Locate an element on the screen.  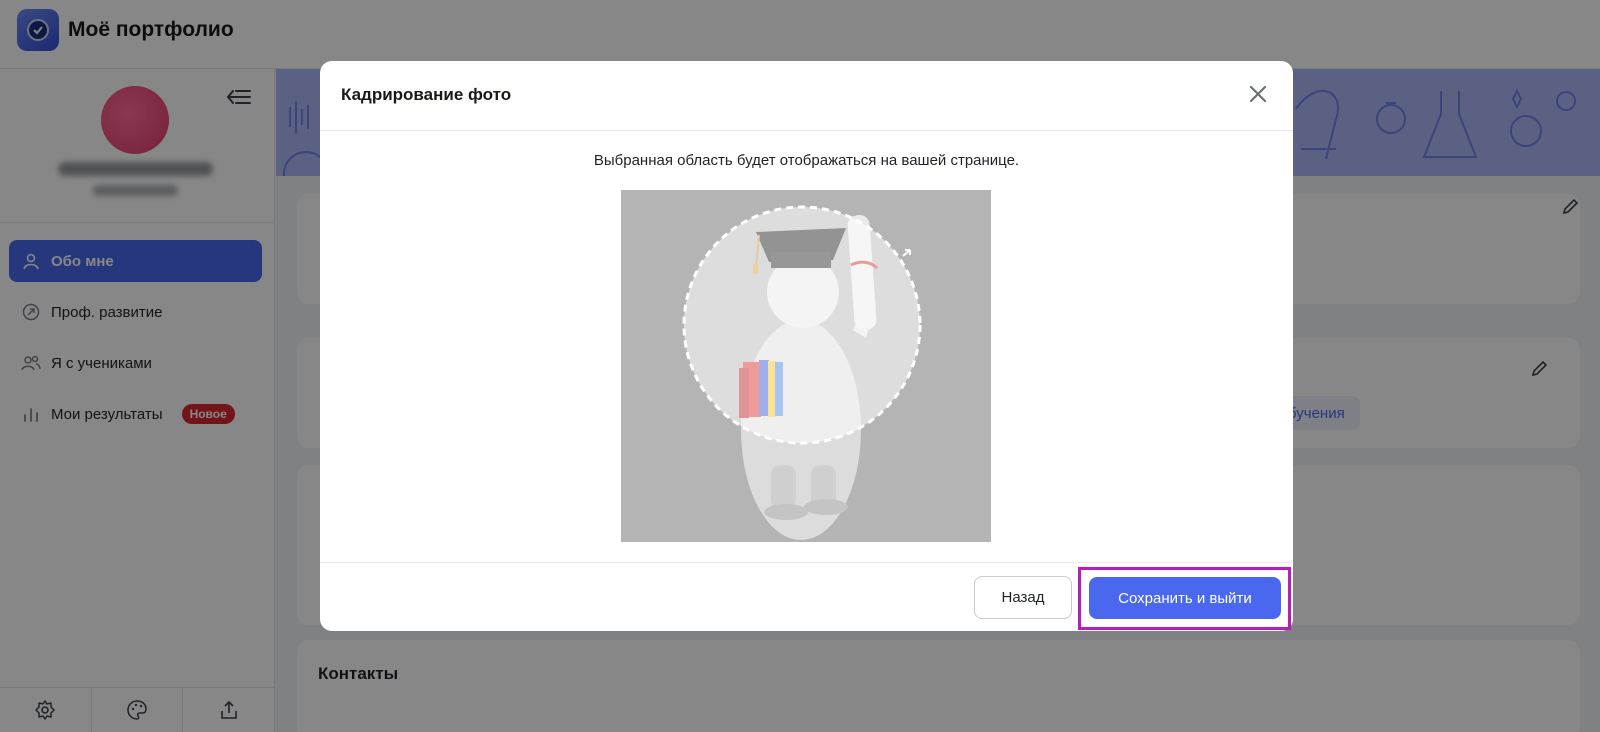
resize-handle-icon is located at coordinates (906, 253).